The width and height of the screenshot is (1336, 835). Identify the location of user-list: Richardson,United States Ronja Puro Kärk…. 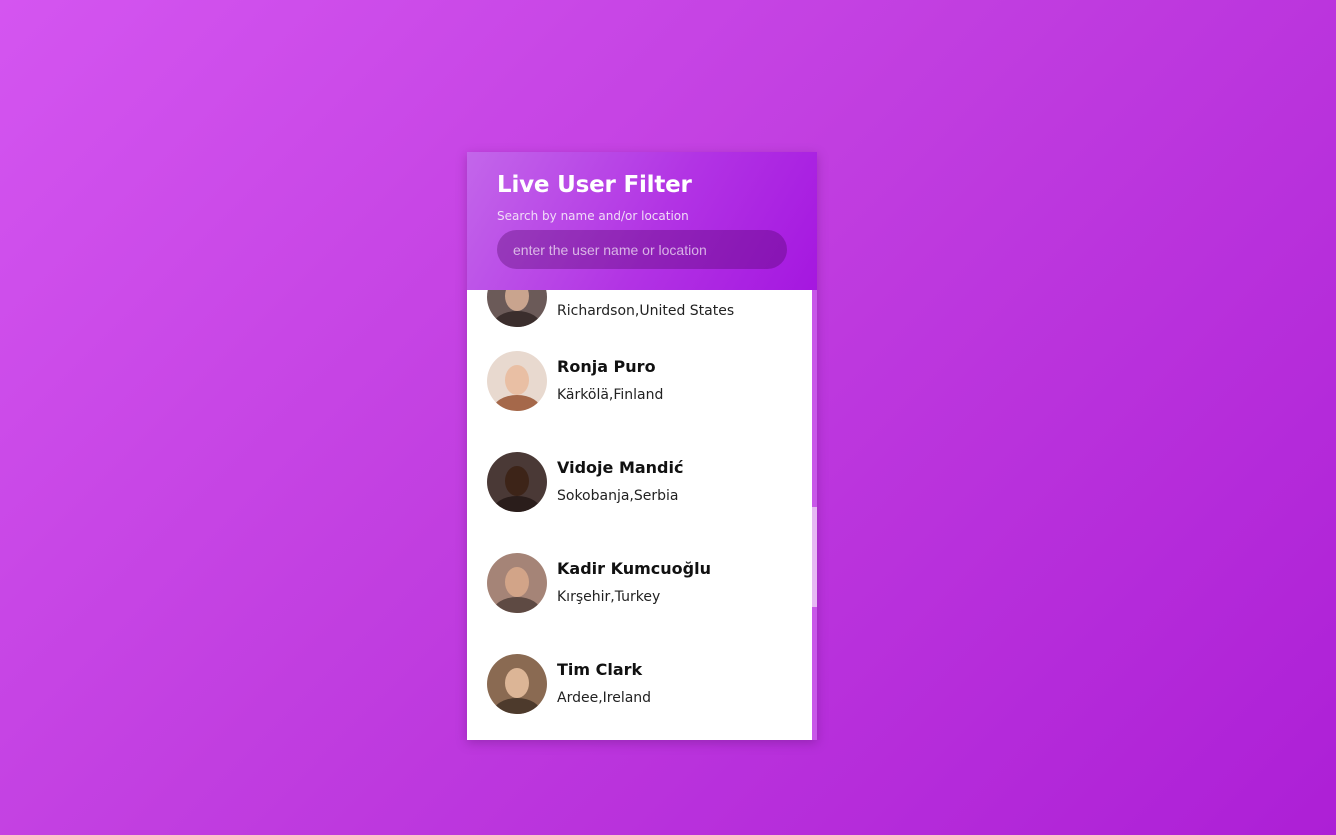
(639, 515).